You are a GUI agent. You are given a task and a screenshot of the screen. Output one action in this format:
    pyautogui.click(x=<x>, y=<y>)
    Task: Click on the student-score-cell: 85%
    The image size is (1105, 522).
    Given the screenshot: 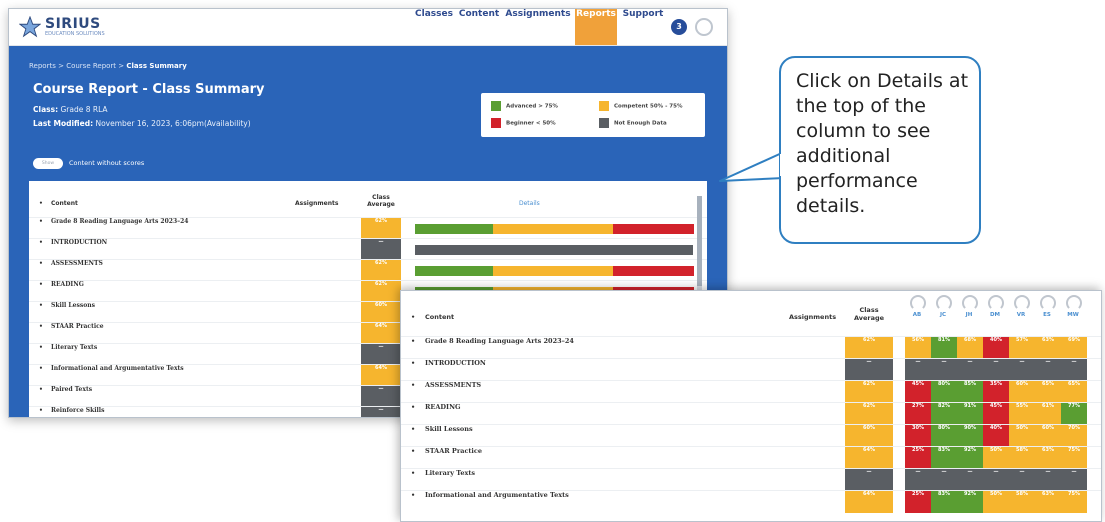 What is the action you would take?
    pyautogui.click(x=970, y=392)
    